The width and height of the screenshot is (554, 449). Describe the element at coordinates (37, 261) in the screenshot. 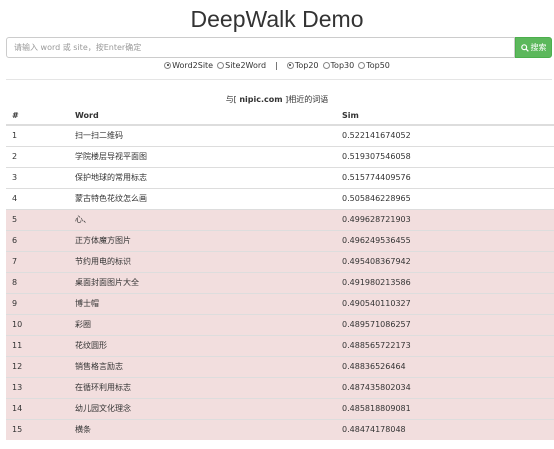

I see `cell-rank: 7` at that location.